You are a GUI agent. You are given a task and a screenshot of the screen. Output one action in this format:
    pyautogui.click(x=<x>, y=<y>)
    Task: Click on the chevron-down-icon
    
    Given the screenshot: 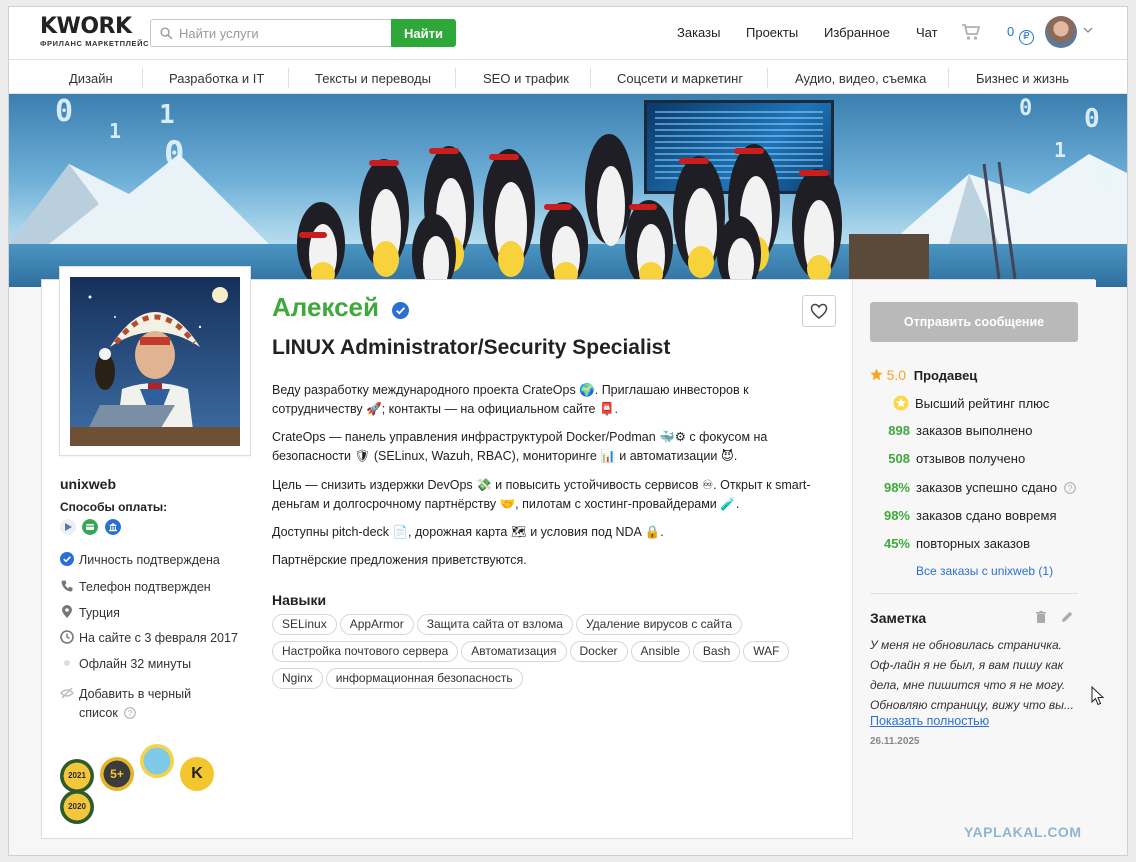 What is the action you would take?
    pyautogui.click(x=1088, y=30)
    